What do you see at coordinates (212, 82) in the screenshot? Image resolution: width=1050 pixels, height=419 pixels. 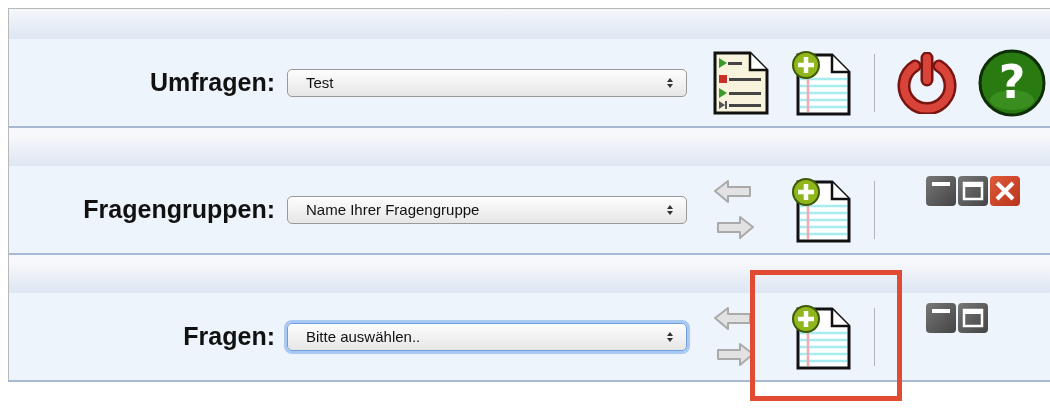 I see `field-label: Umfragen:` at bounding box center [212, 82].